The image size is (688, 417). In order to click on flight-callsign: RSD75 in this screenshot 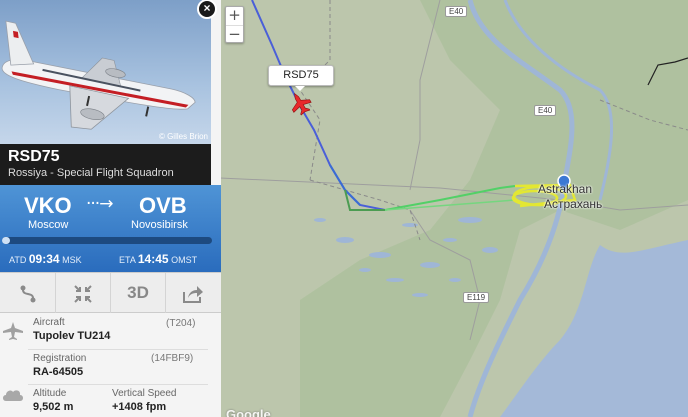, I will do `click(34, 156)`.